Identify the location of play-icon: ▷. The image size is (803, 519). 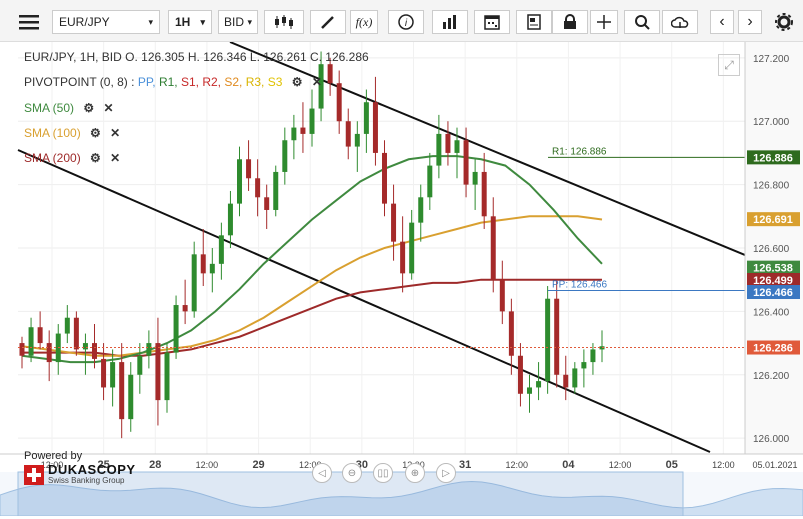
(446, 473).